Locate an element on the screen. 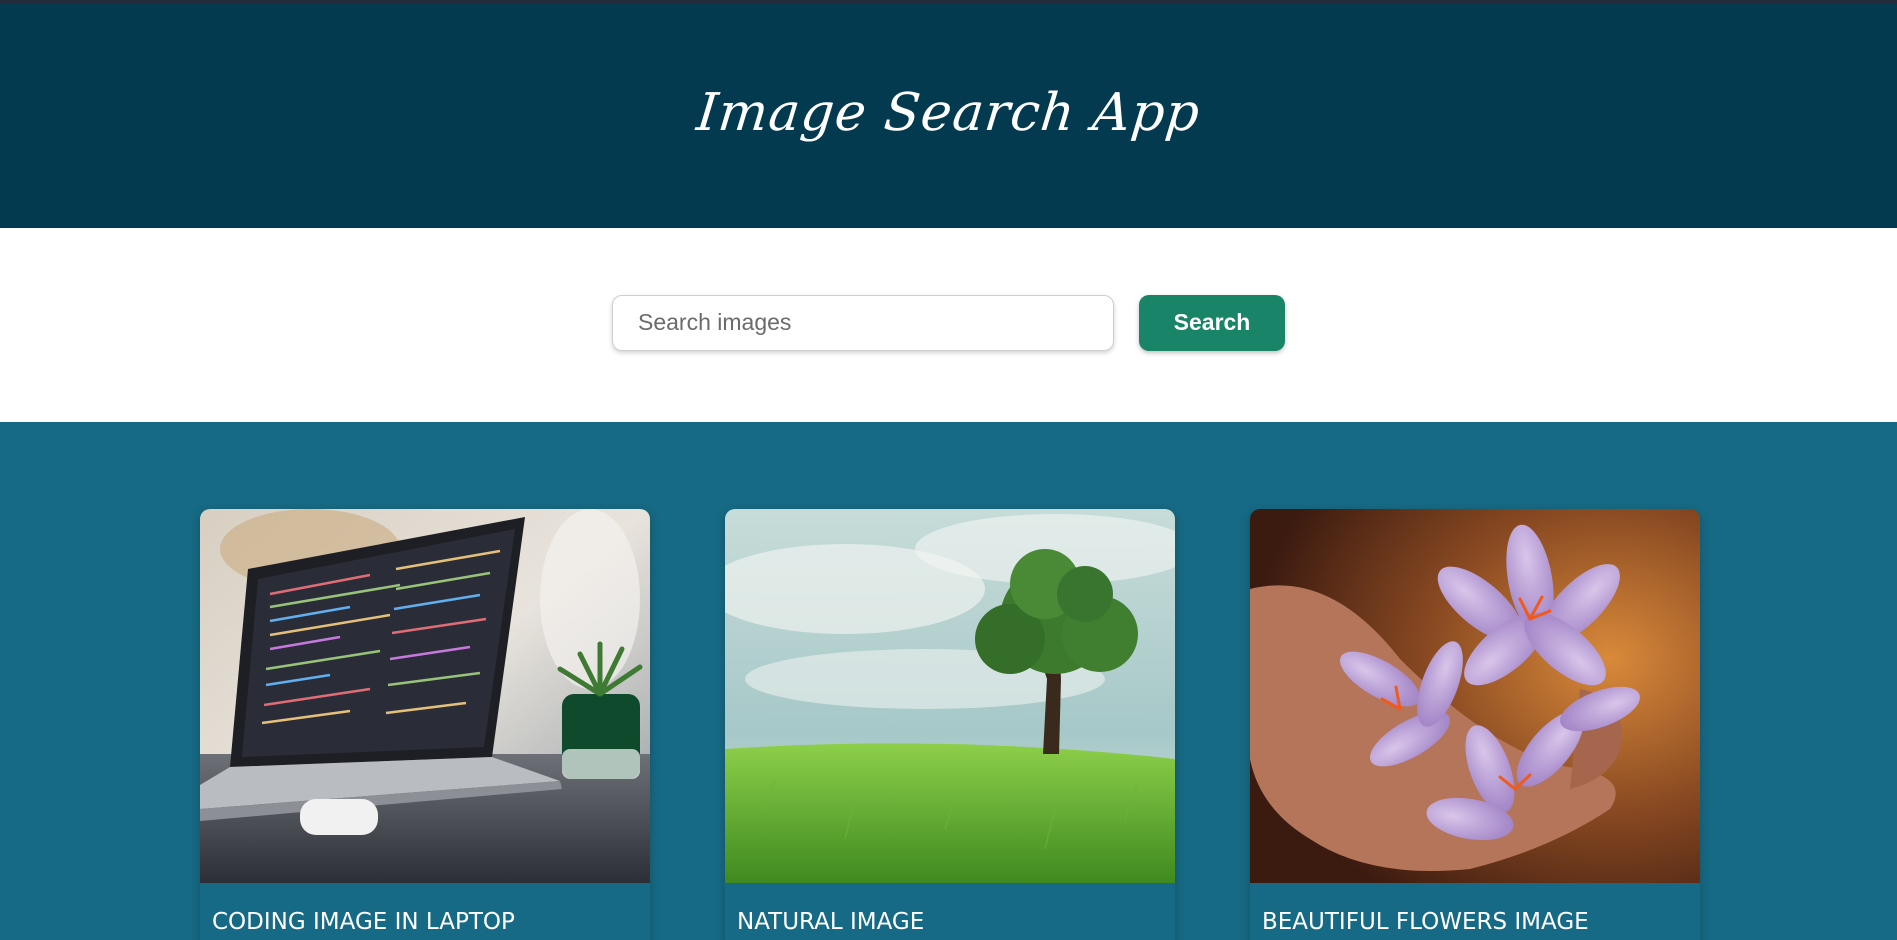 The height and width of the screenshot is (940, 1897). result-title-link: NATURAL IMAGE is located at coordinates (950, 909).